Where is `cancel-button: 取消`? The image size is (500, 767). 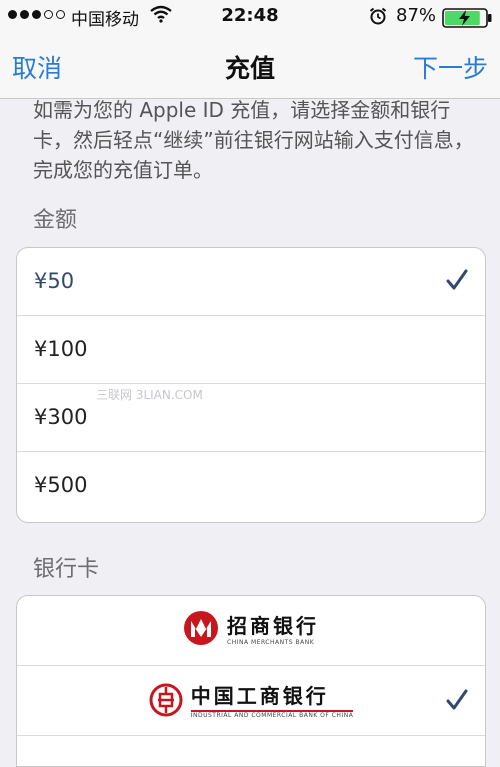 cancel-button: 取消 is located at coordinates (37, 67).